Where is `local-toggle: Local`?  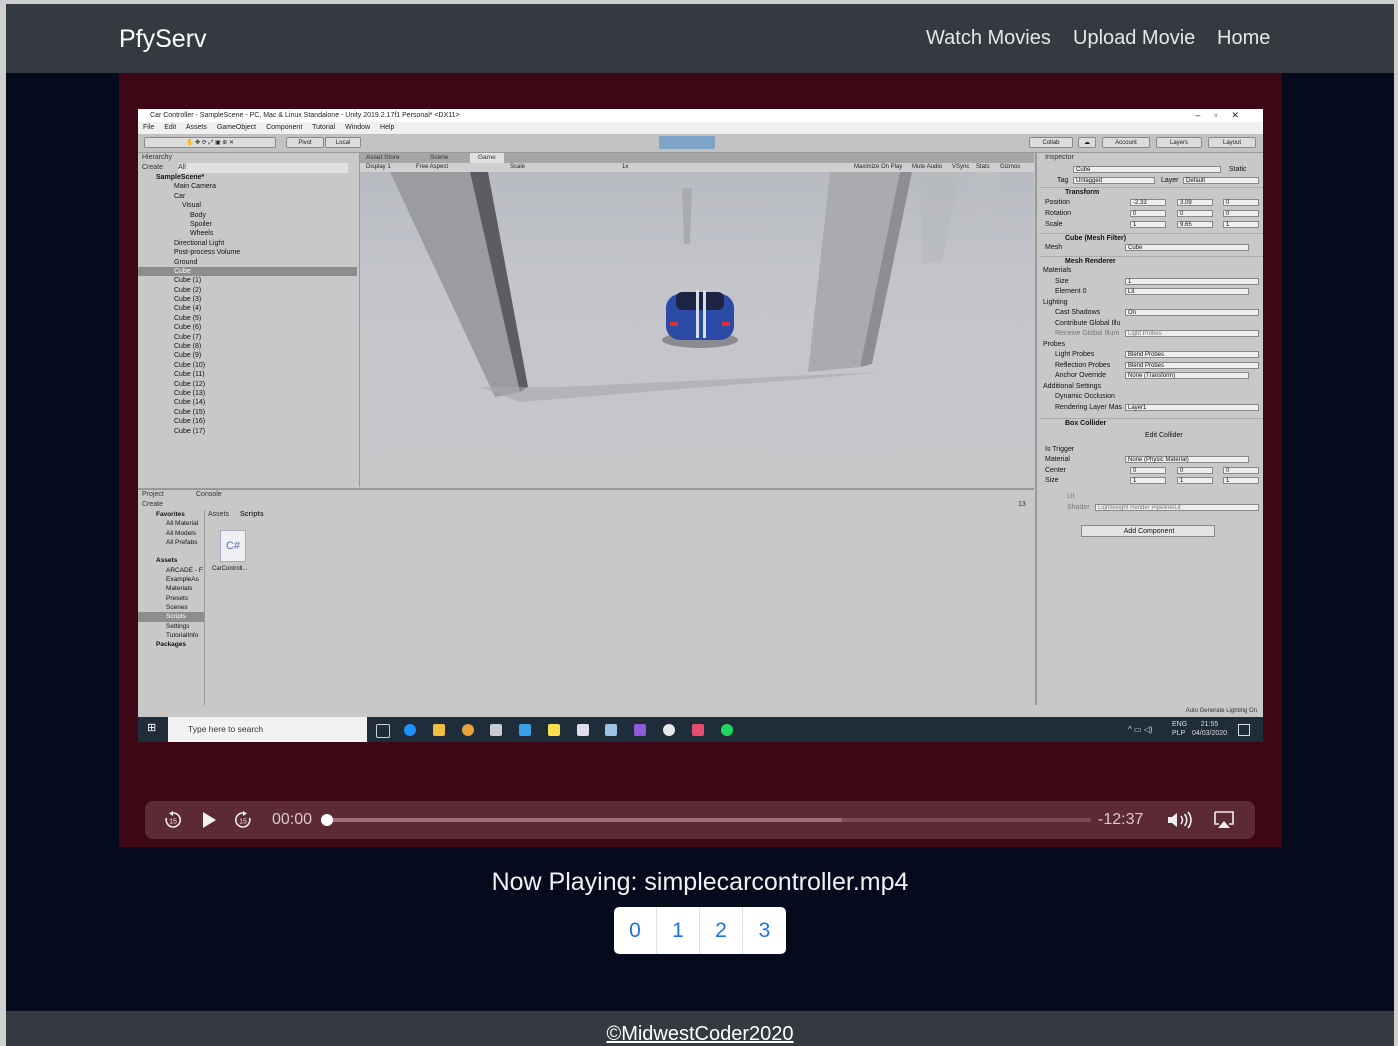
local-toggle: Local is located at coordinates (343, 142).